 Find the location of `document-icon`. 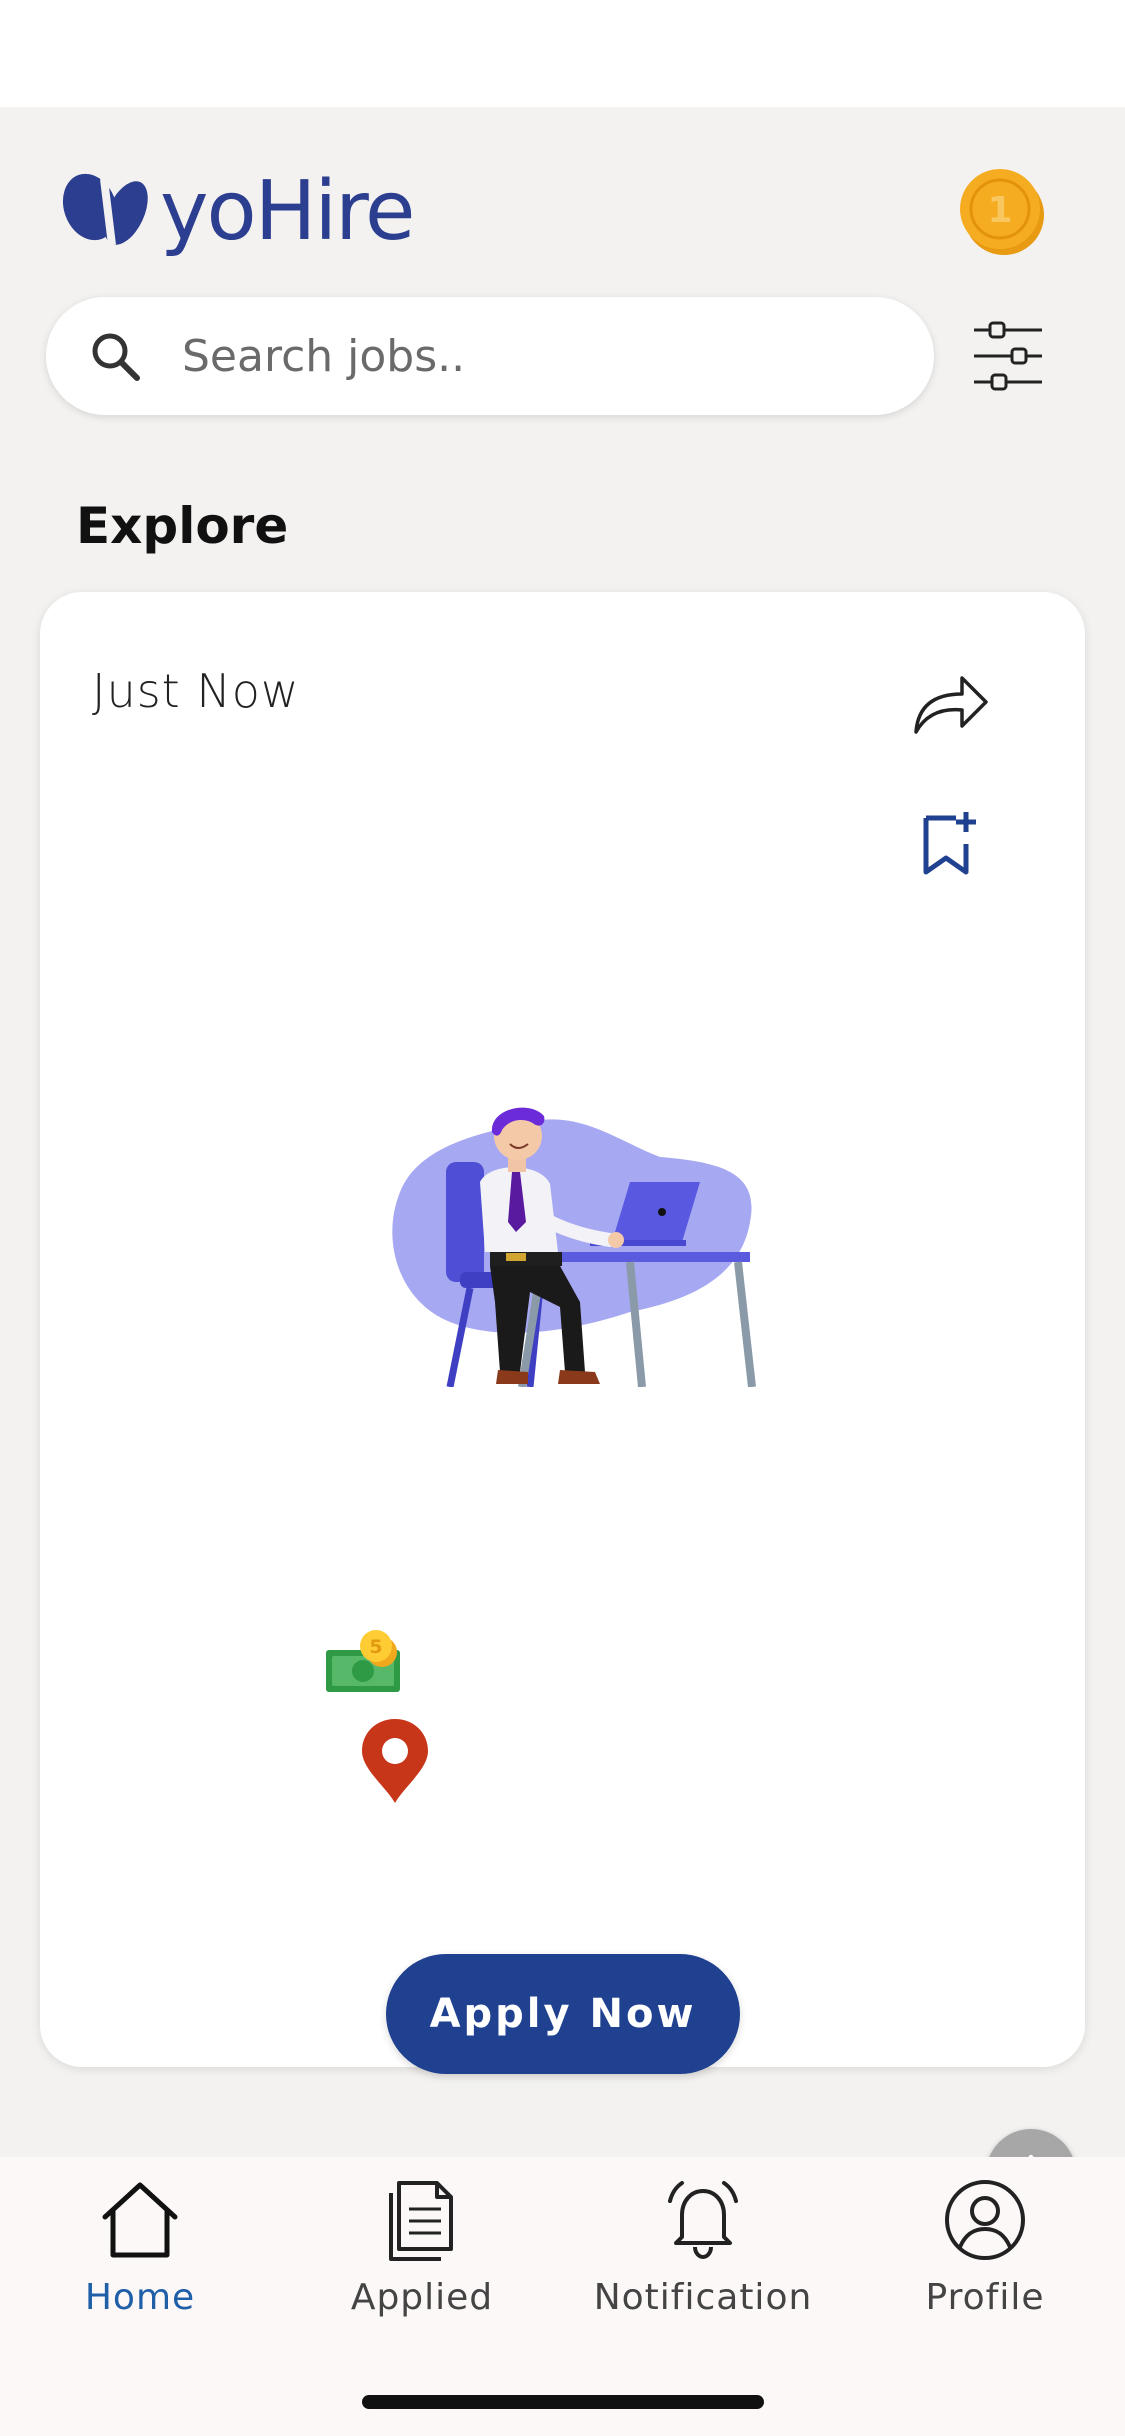

document-icon is located at coordinates (421, 2221).